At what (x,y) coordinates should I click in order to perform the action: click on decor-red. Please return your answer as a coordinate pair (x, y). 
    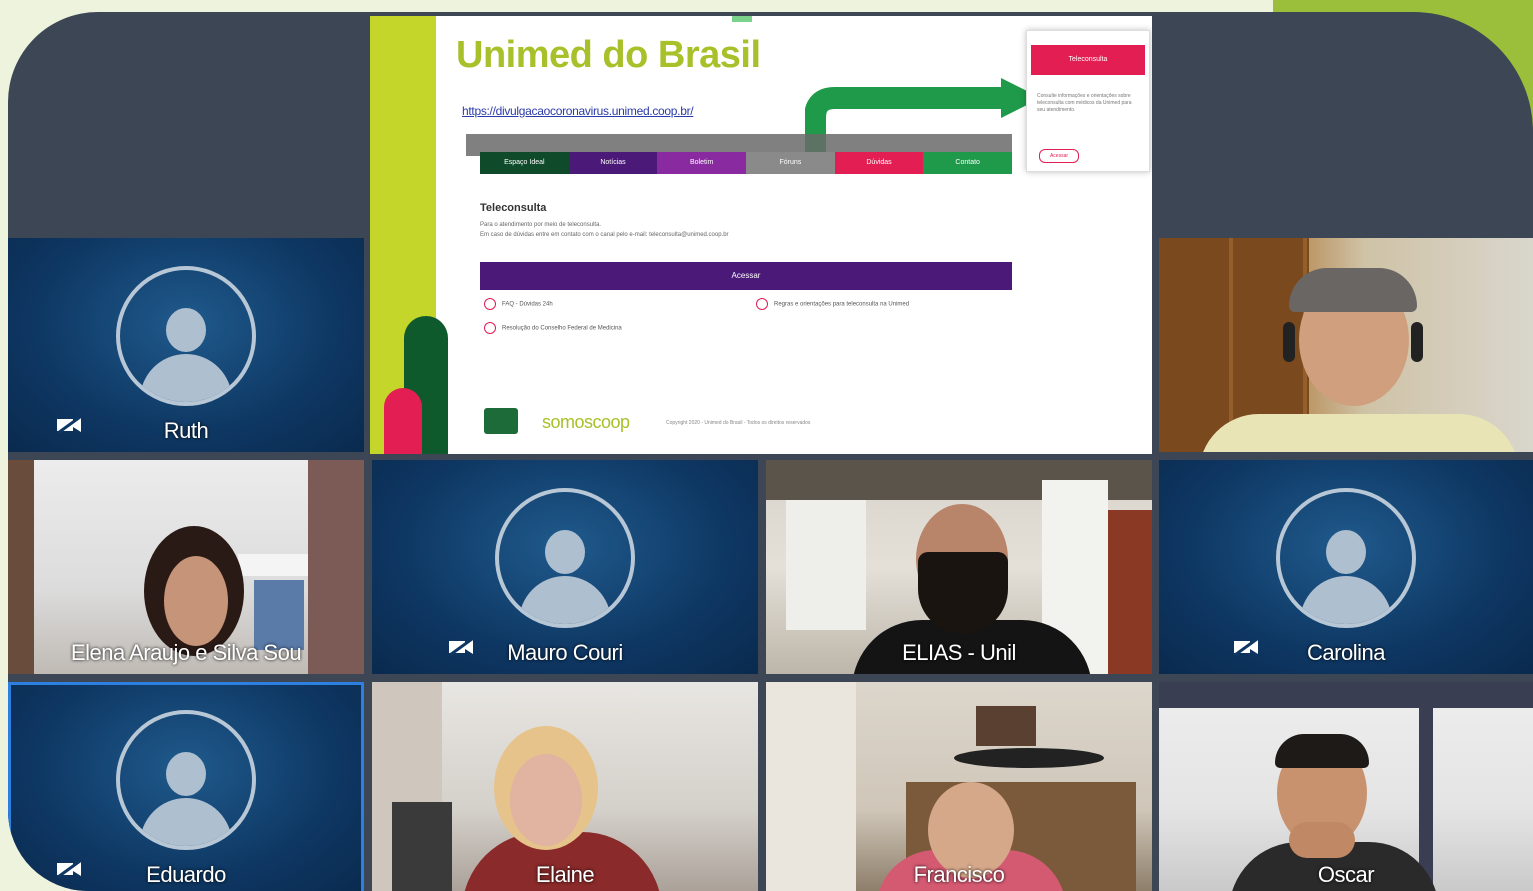
    Looking at the image, I should click on (403, 421).